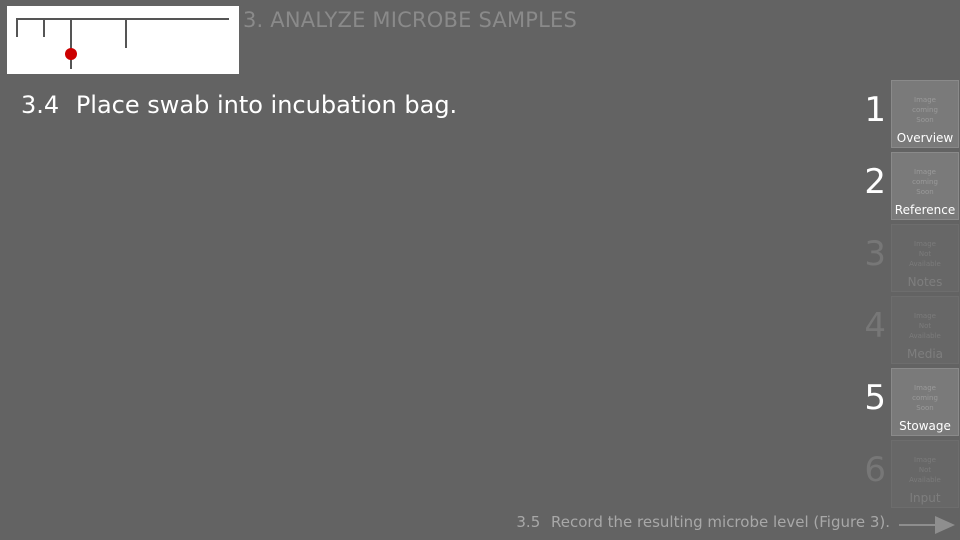  I want to click on current-step-marker, so click(71, 54).